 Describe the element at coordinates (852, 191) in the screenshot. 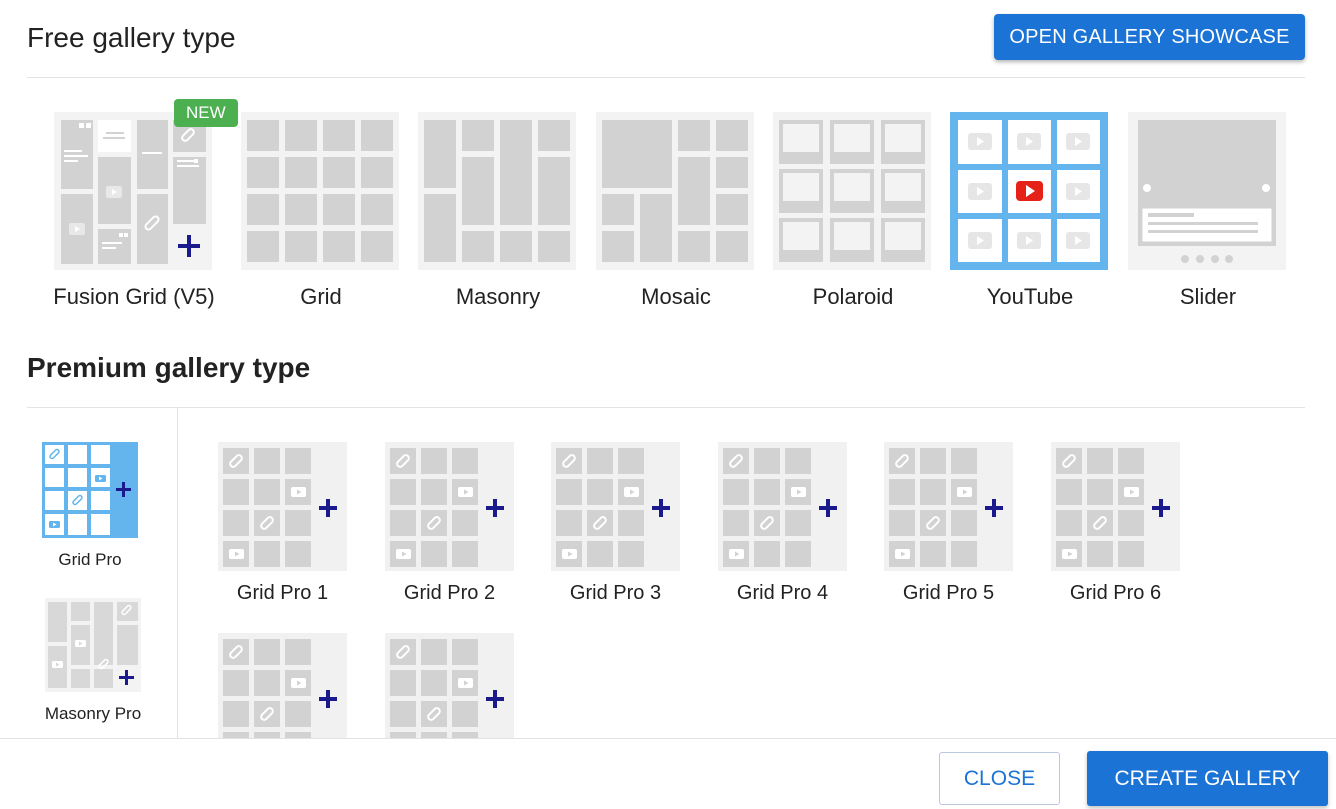

I see `polaroid-thumbnail-icon` at that location.